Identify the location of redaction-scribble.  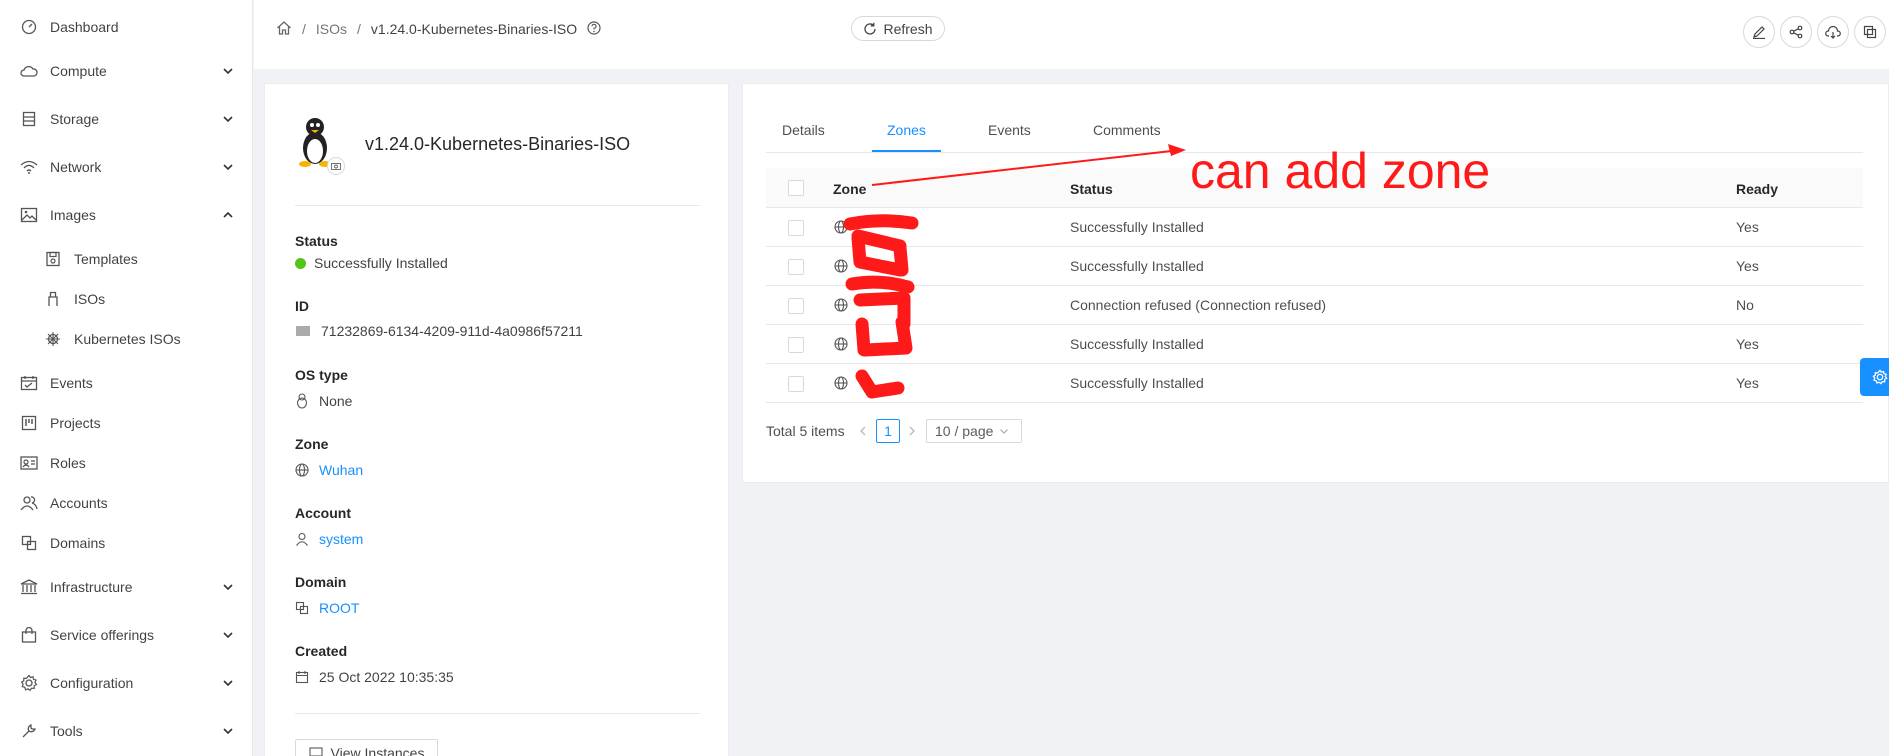
(881, 306).